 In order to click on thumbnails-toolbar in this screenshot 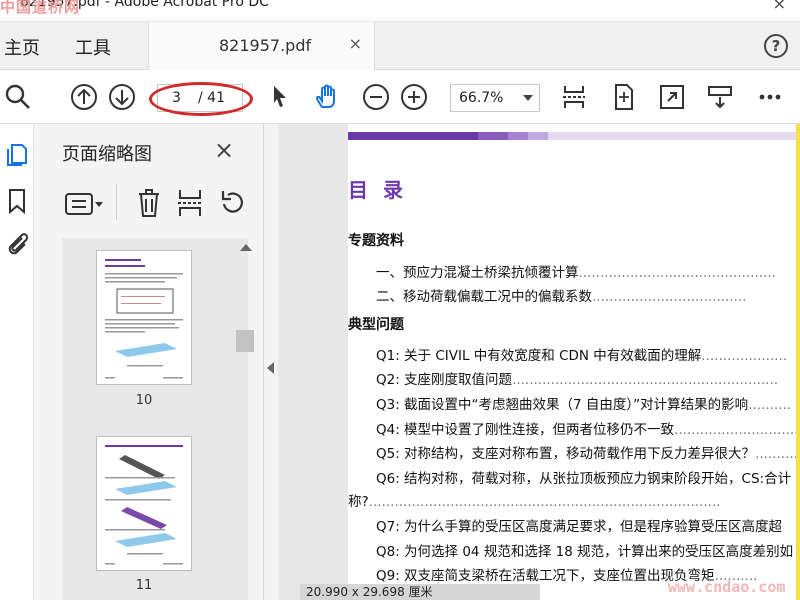, I will do `click(149, 205)`.